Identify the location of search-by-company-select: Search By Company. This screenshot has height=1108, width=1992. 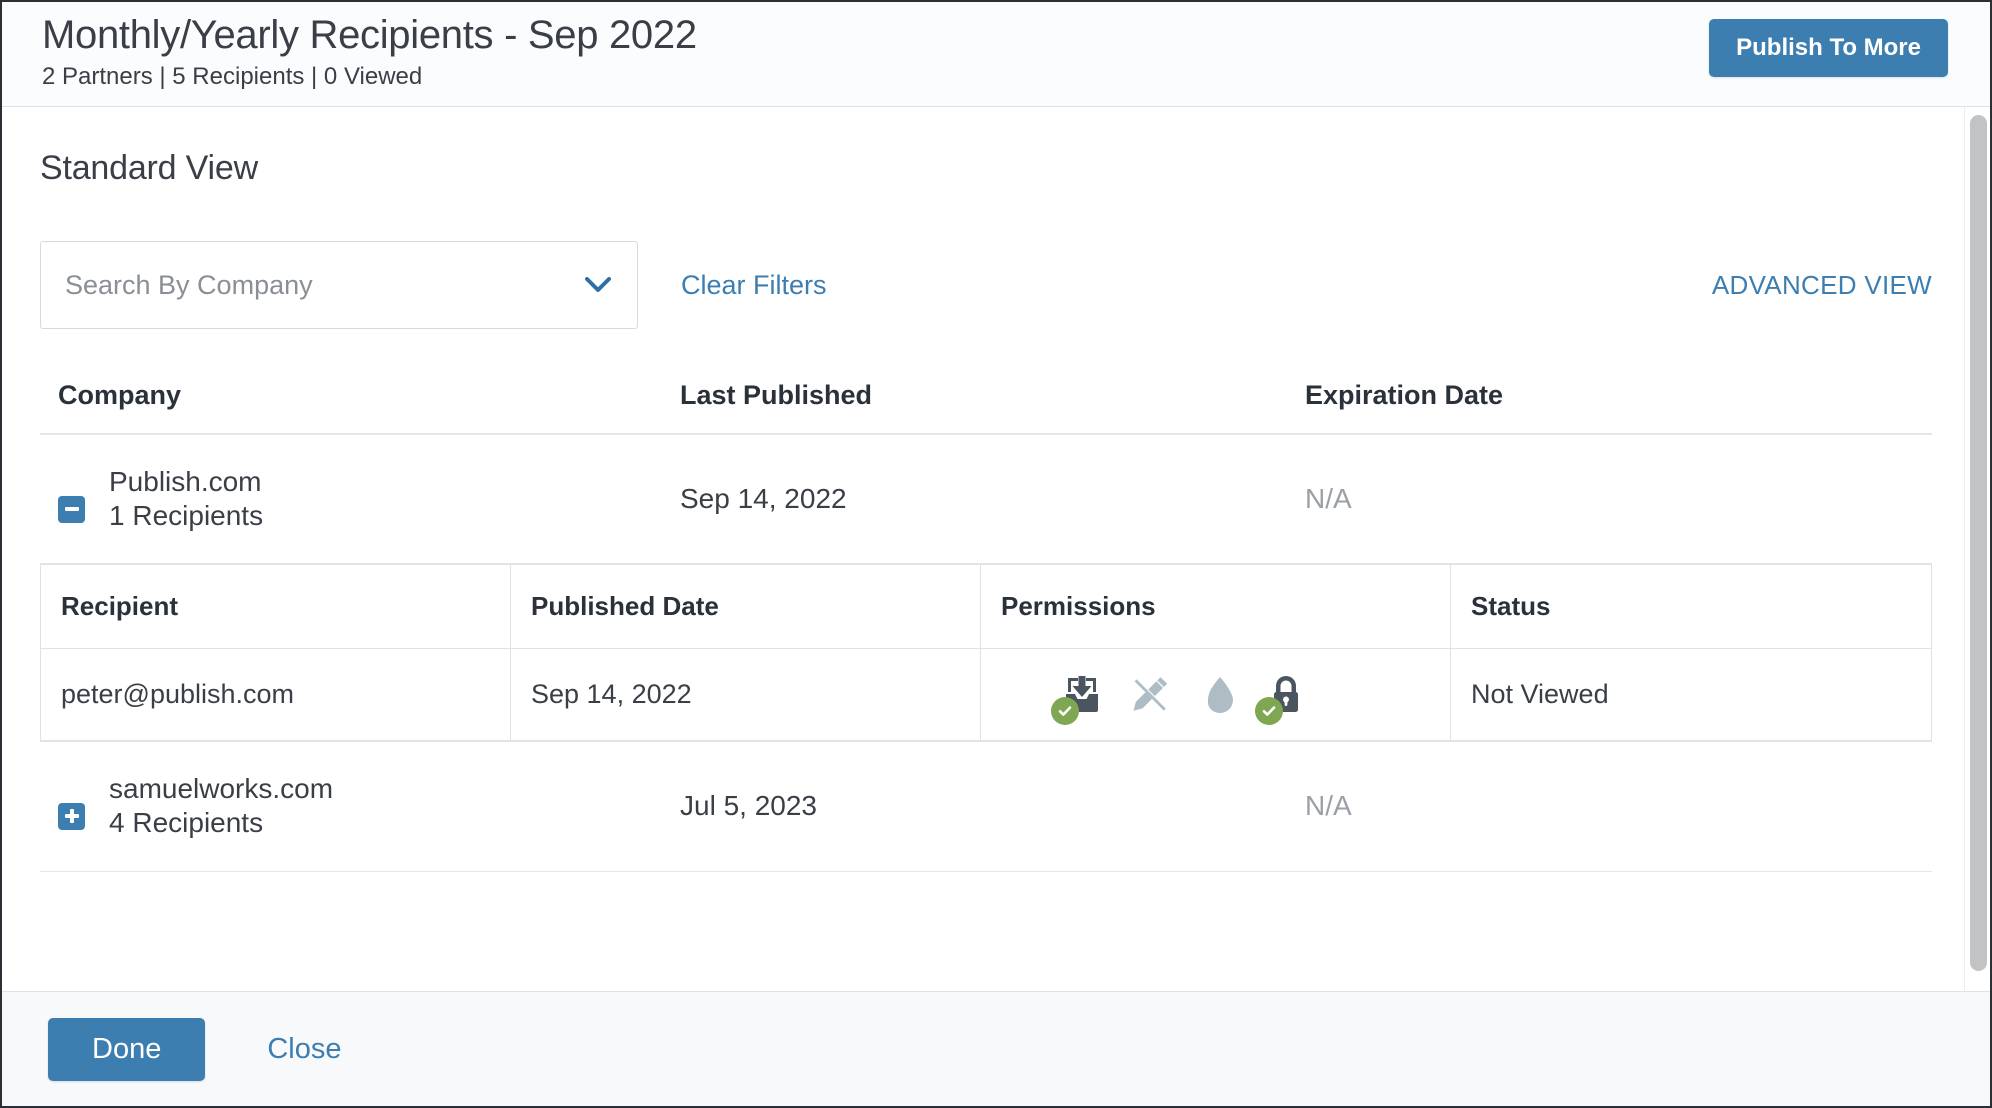
(339, 285).